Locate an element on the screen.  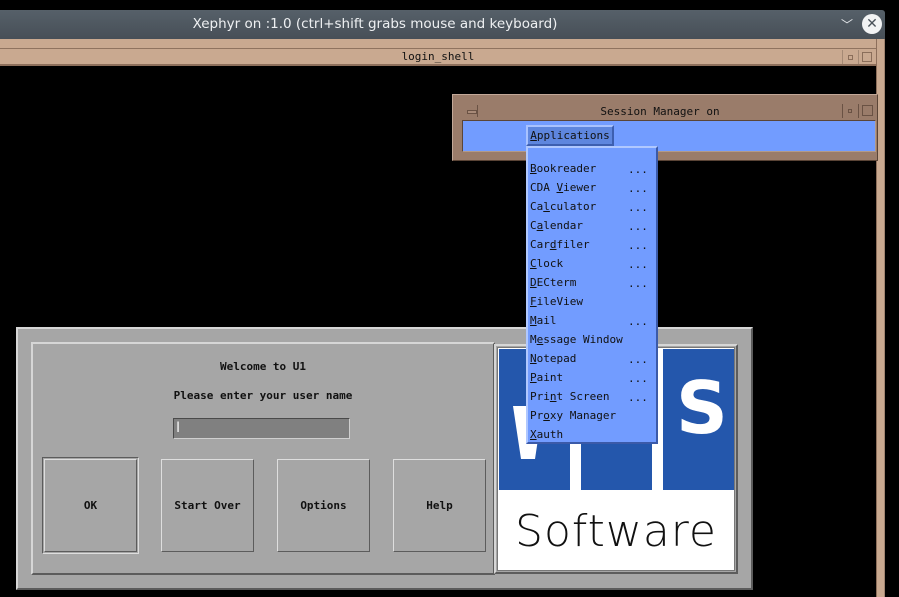
menu-item-text: otepad is located at coordinates (556, 358).